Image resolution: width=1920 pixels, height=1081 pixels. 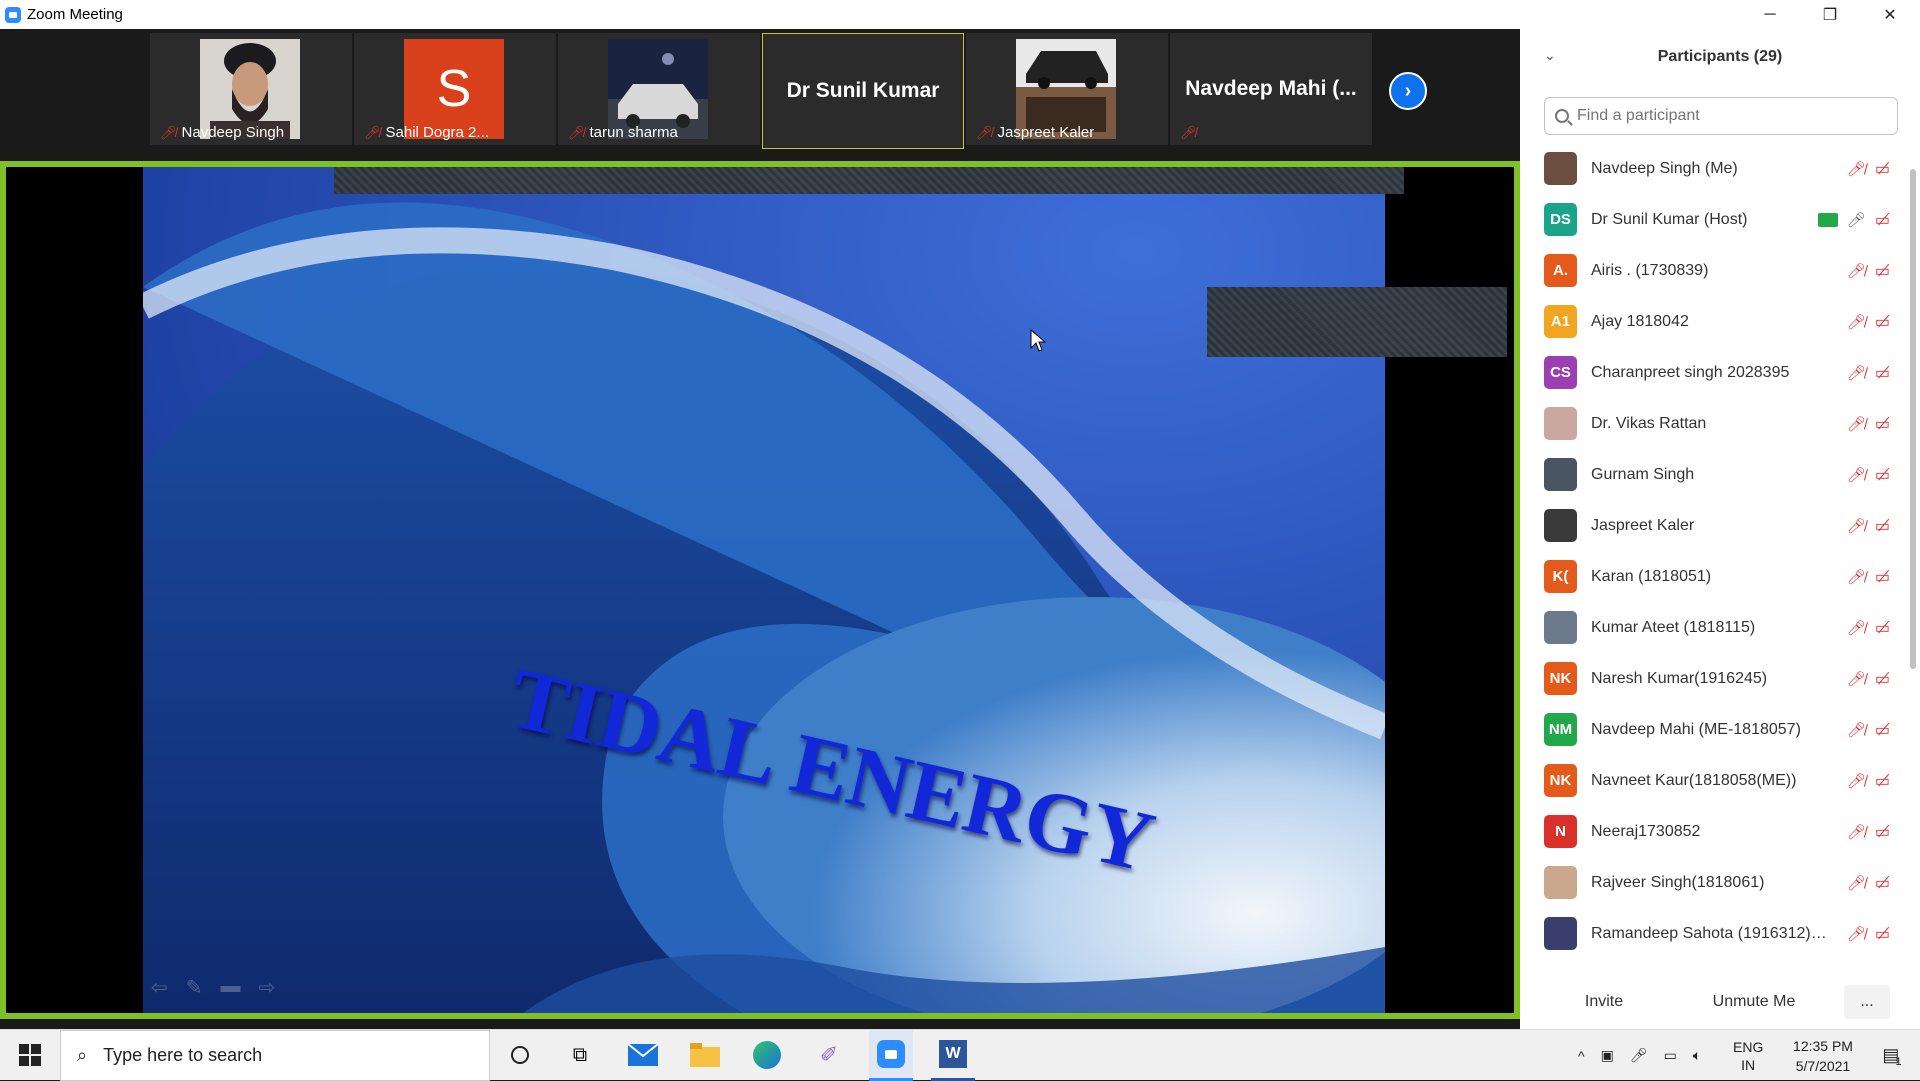 What do you see at coordinates (1717, 627) in the screenshot?
I see `participant-row: Kumar Ateet (1818115) 🎤︎̸ ▭̸` at bounding box center [1717, 627].